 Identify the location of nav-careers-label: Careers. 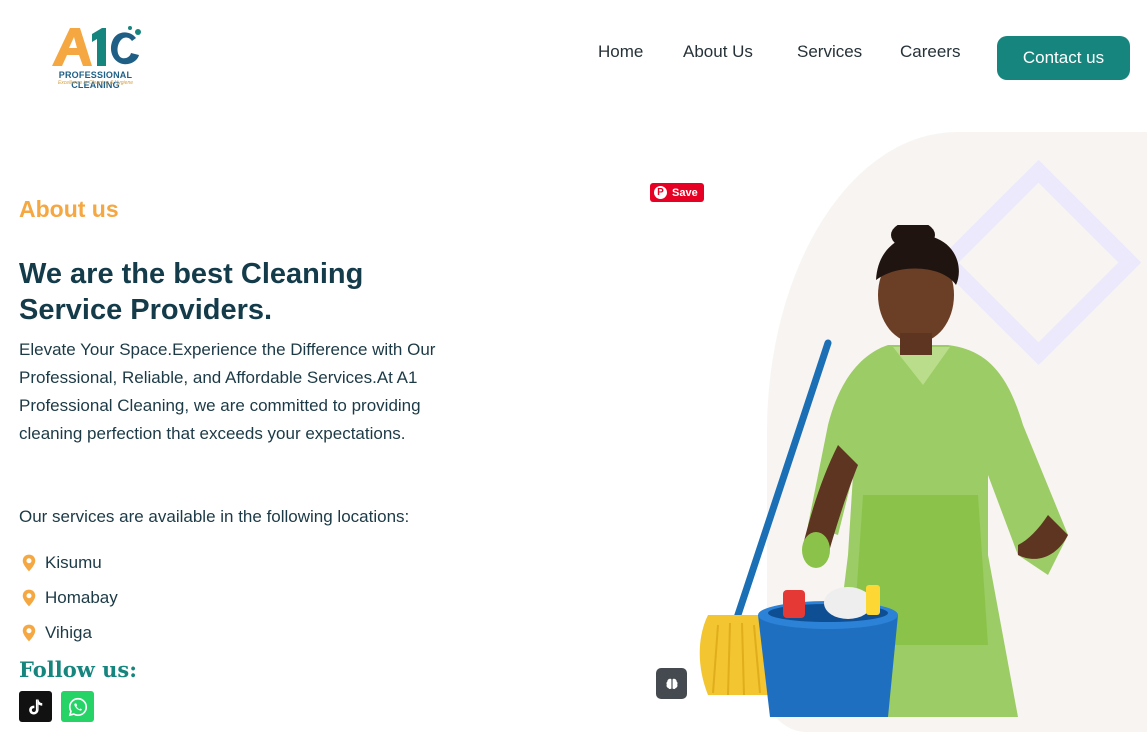
(930, 51).